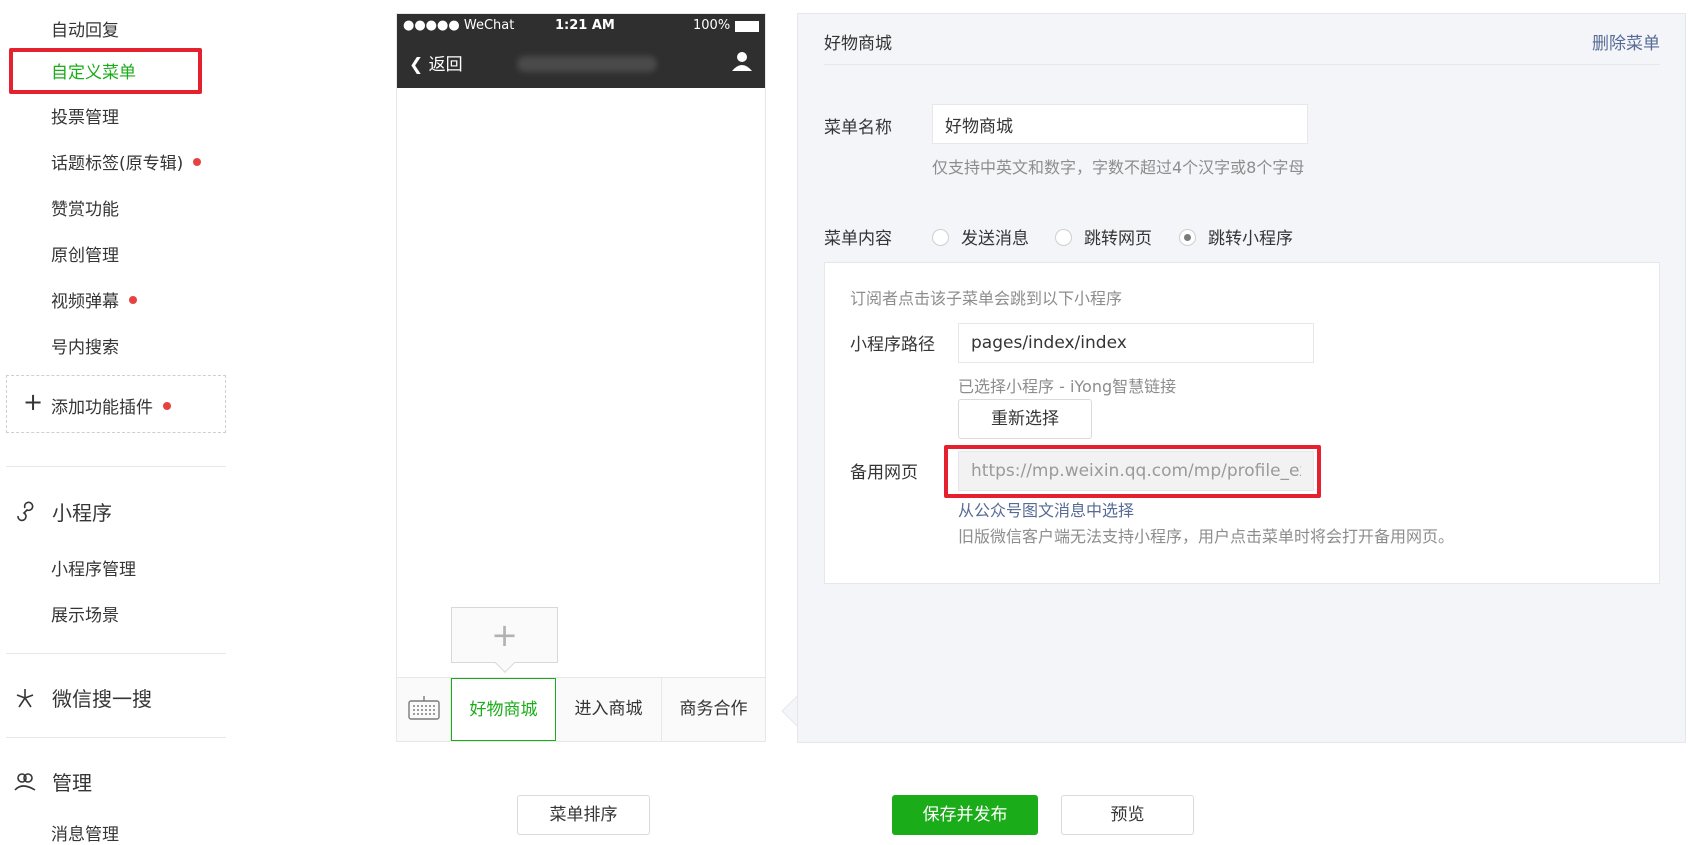  I want to click on account-name-blurred, so click(587, 64).